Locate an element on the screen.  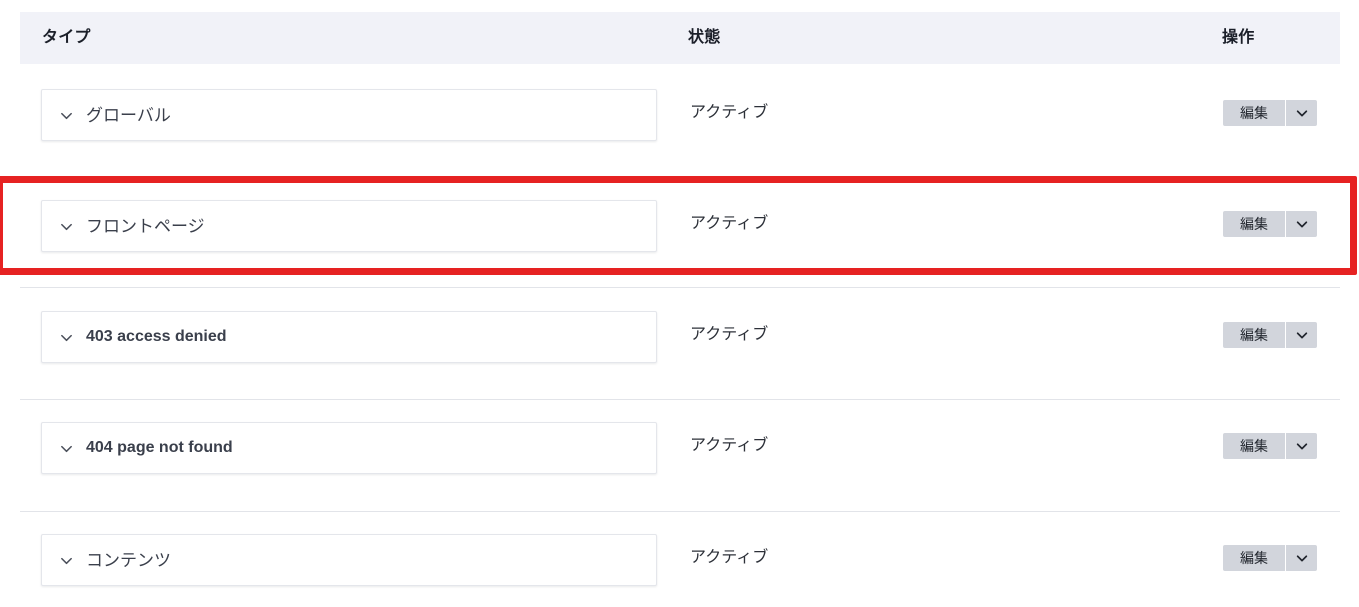
type-expand-card: 403 access denied is located at coordinates (349, 337).